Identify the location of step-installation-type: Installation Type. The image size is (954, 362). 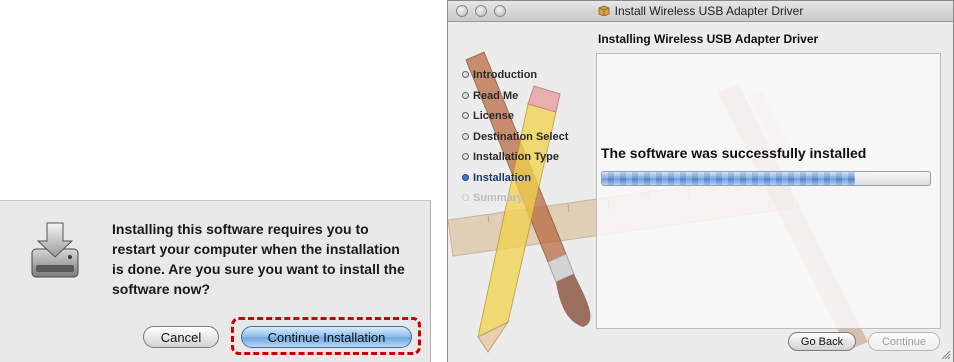
(532, 161).